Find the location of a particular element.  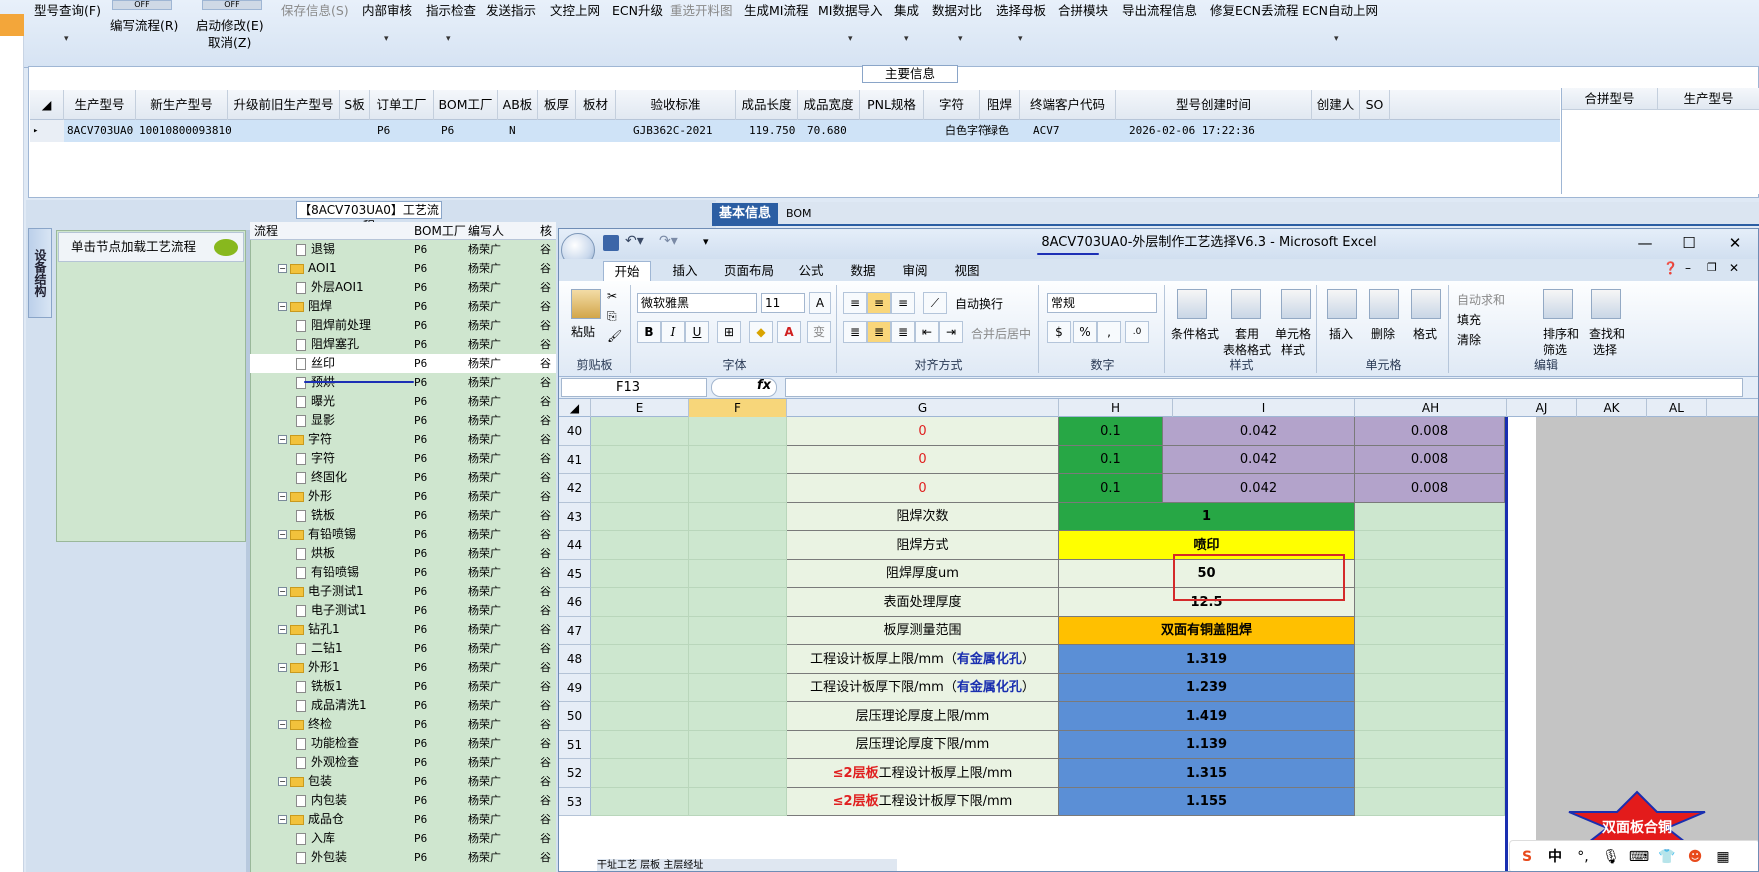

align-bottom-icon: ≡ is located at coordinates (903, 303).